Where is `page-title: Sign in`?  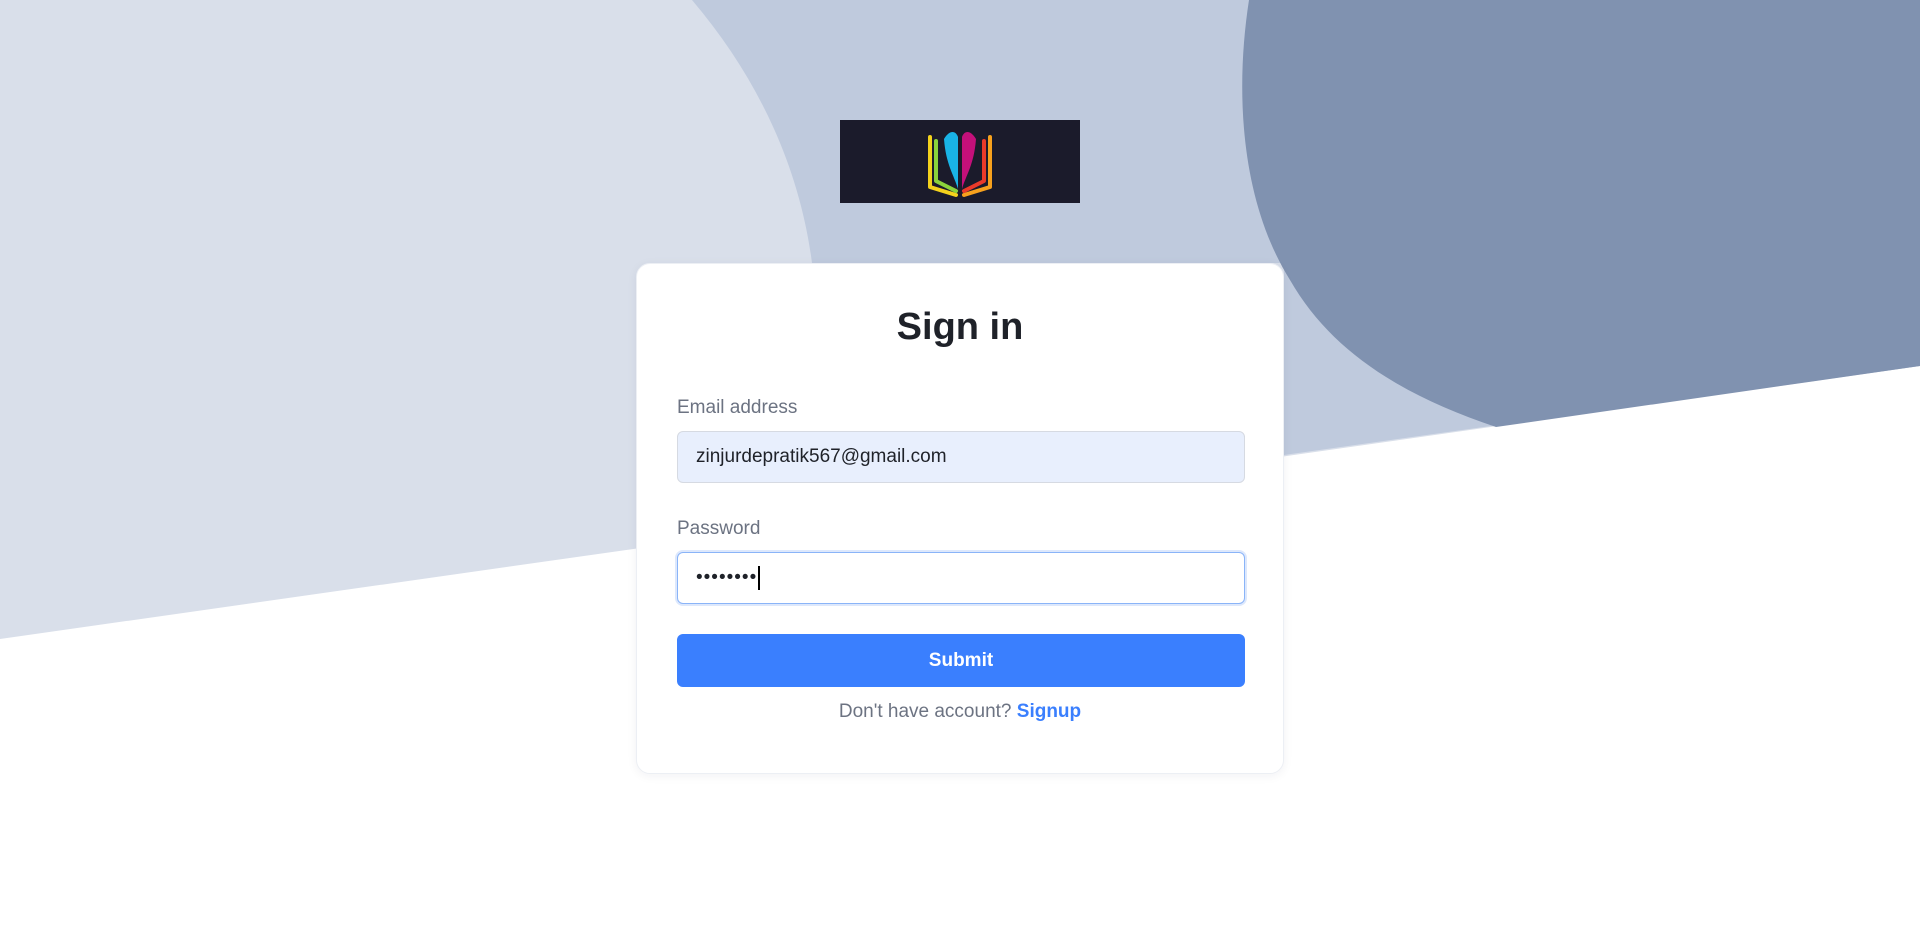
page-title: Sign in is located at coordinates (960, 327).